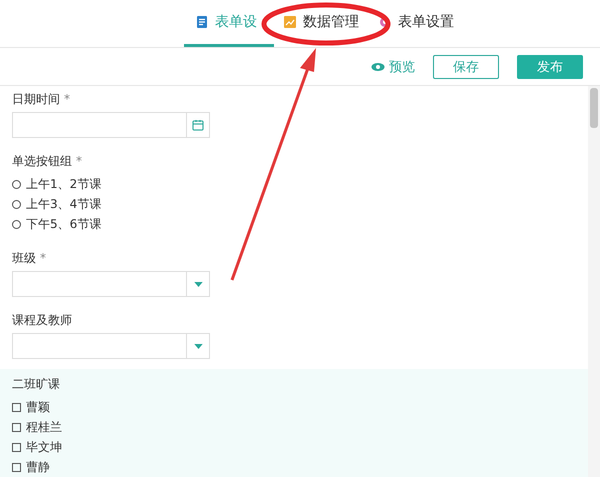 Image resolution: width=600 pixels, height=477 pixels. Describe the element at coordinates (550, 66) in the screenshot. I see `publish-button: 发布` at that location.